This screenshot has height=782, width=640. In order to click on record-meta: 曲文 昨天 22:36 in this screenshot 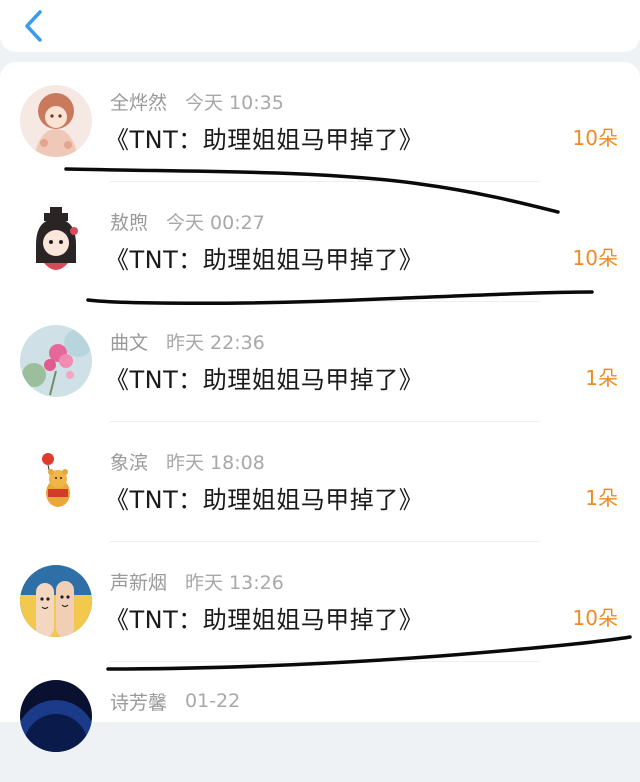, I will do `click(187, 341)`.